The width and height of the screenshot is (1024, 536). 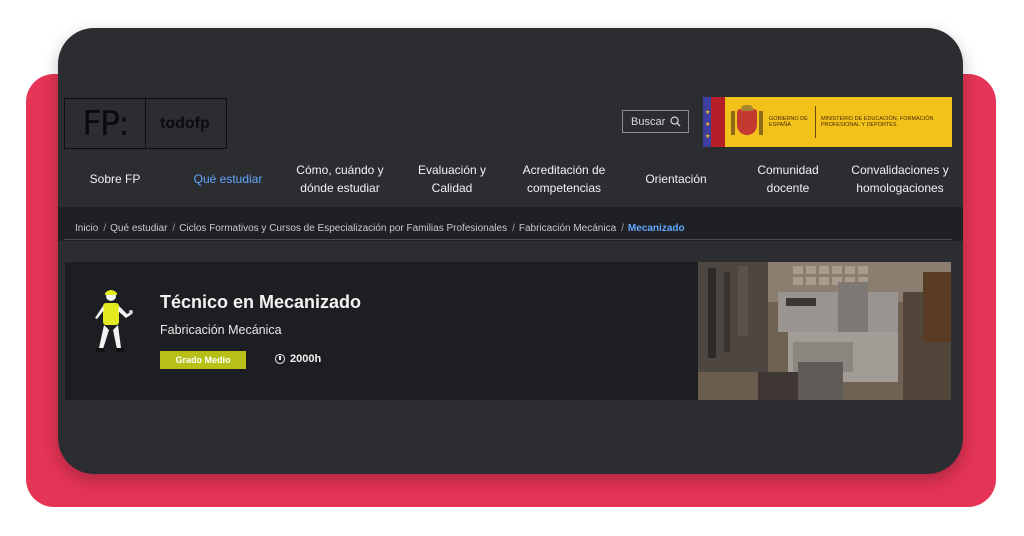 What do you see at coordinates (747, 122) in the screenshot?
I see `spain-coat-of-arms-icon` at bounding box center [747, 122].